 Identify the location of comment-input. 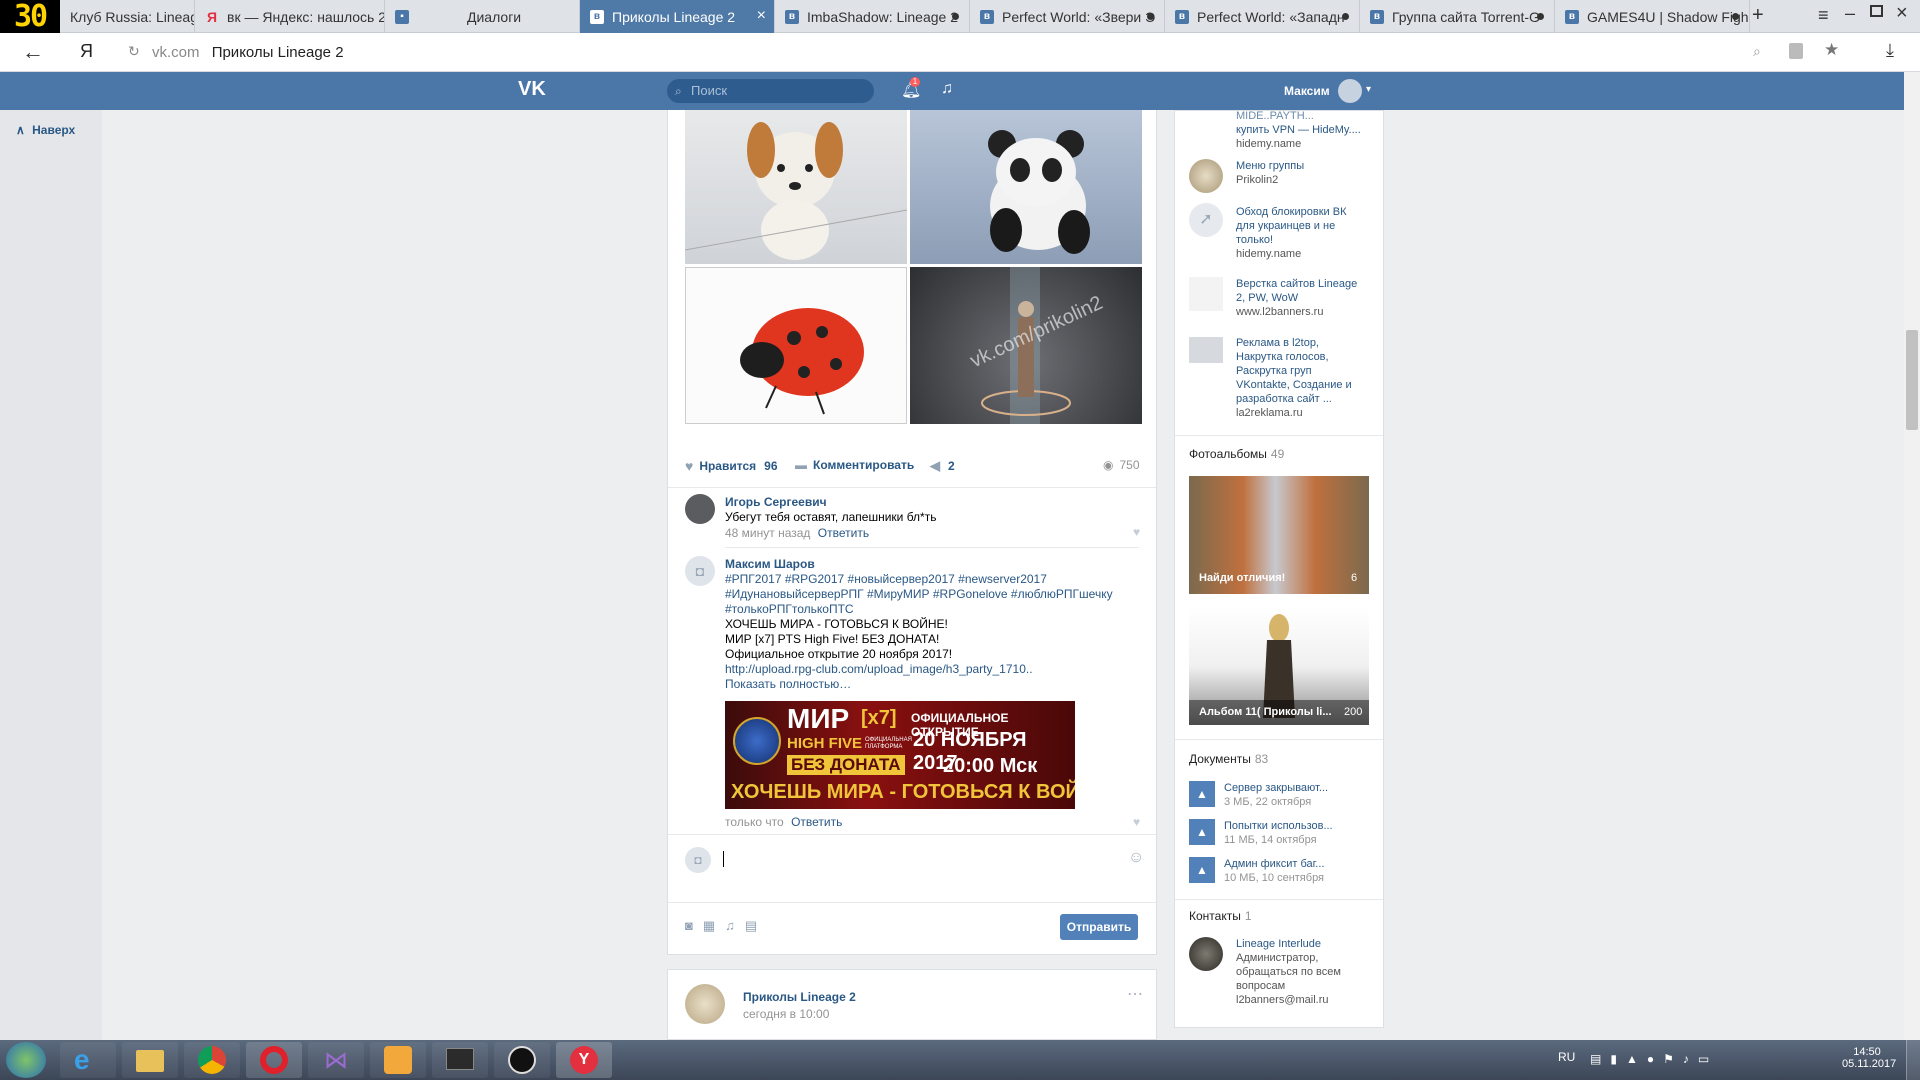
(908, 859).